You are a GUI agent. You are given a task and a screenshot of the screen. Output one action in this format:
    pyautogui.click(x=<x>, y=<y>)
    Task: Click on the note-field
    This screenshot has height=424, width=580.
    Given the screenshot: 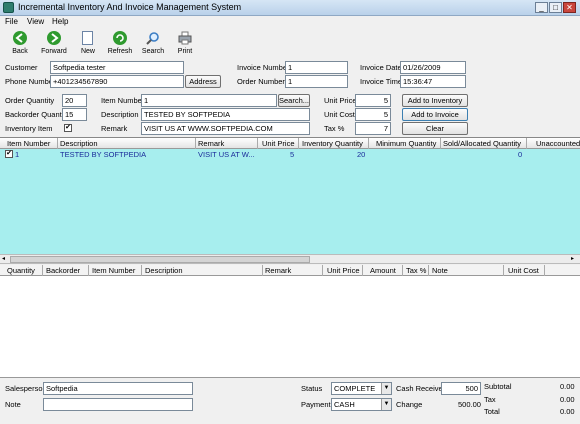 What is the action you would take?
    pyautogui.click(x=118, y=404)
    